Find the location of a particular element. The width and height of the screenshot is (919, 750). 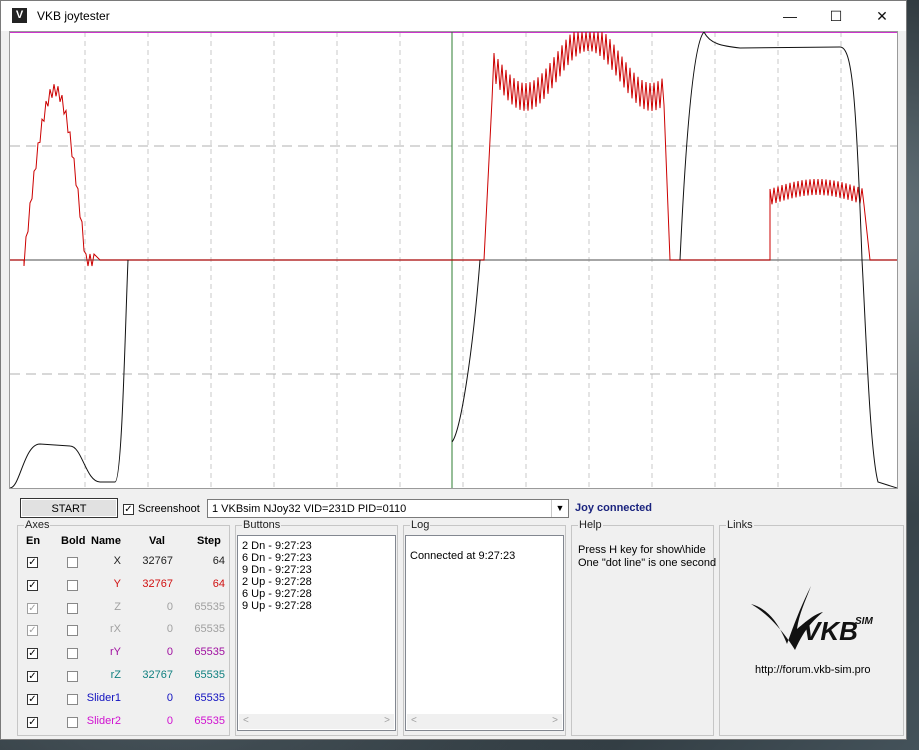

button-event-item: 2 Up - 9:27:28 is located at coordinates (277, 582).